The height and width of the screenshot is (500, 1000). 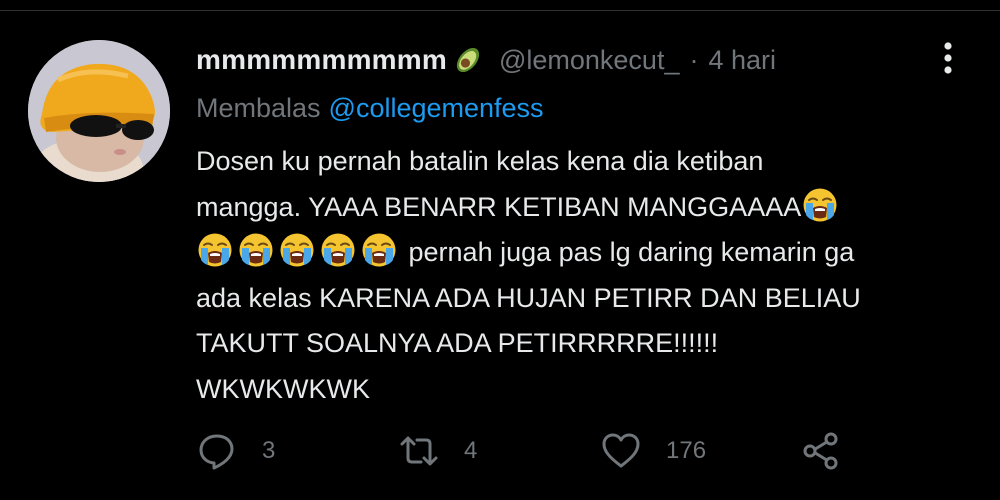 What do you see at coordinates (742, 60) in the screenshot?
I see `tweet-time: 4 hari` at bounding box center [742, 60].